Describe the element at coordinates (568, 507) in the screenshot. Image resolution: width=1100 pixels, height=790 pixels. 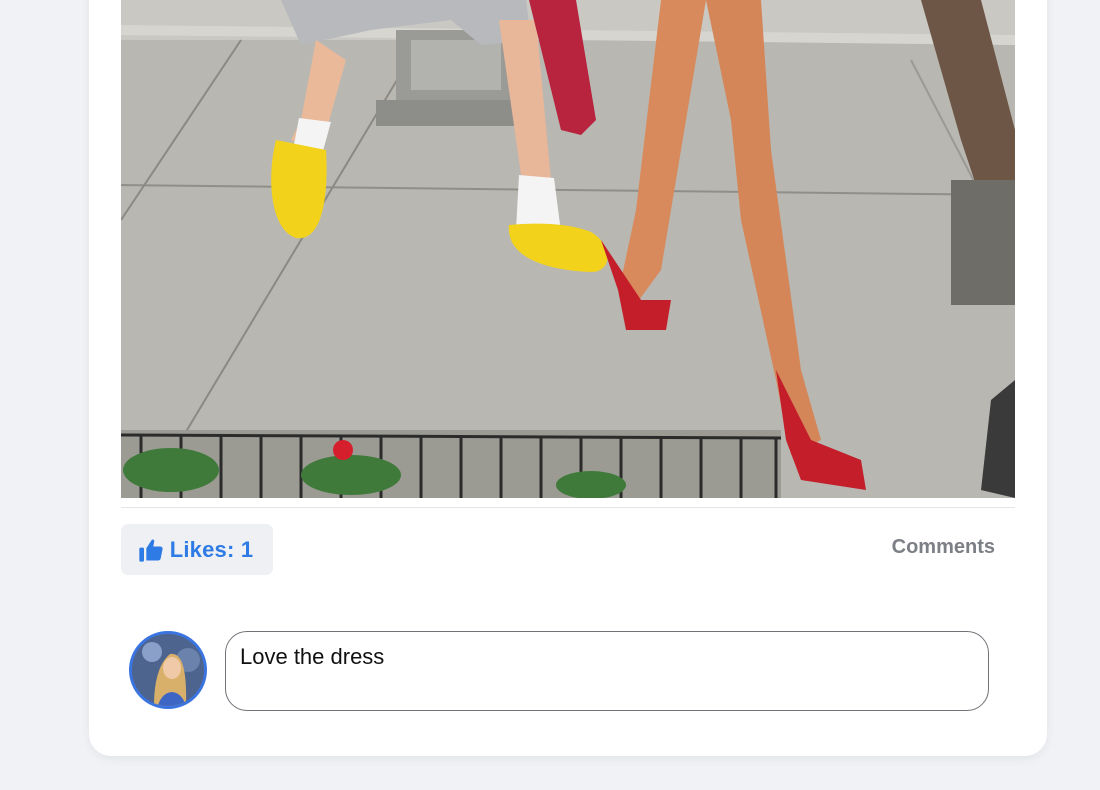
I see `divider` at that location.